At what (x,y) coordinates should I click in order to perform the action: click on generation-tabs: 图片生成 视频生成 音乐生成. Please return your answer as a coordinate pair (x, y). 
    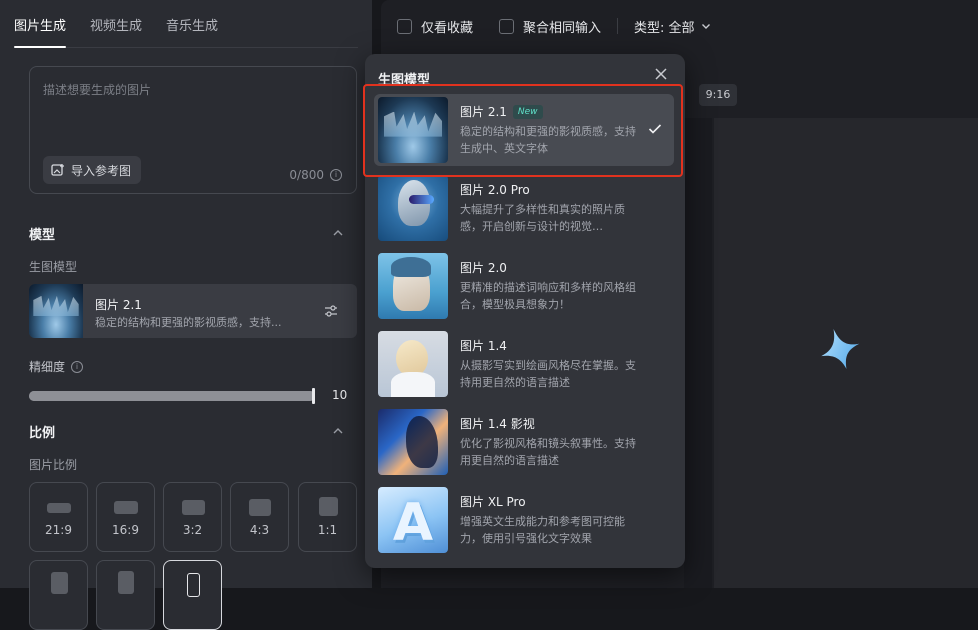
    Looking at the image, I should click on (186, 24).